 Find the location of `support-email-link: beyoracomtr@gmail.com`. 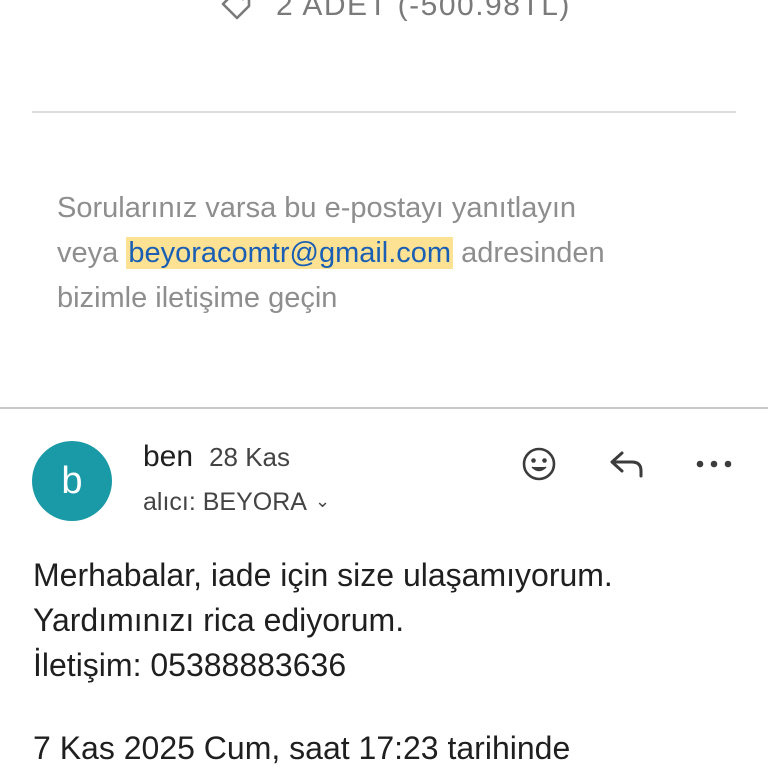

support-email-link: beyoracomtr@gmail.com is located at coordinates (290, 253).